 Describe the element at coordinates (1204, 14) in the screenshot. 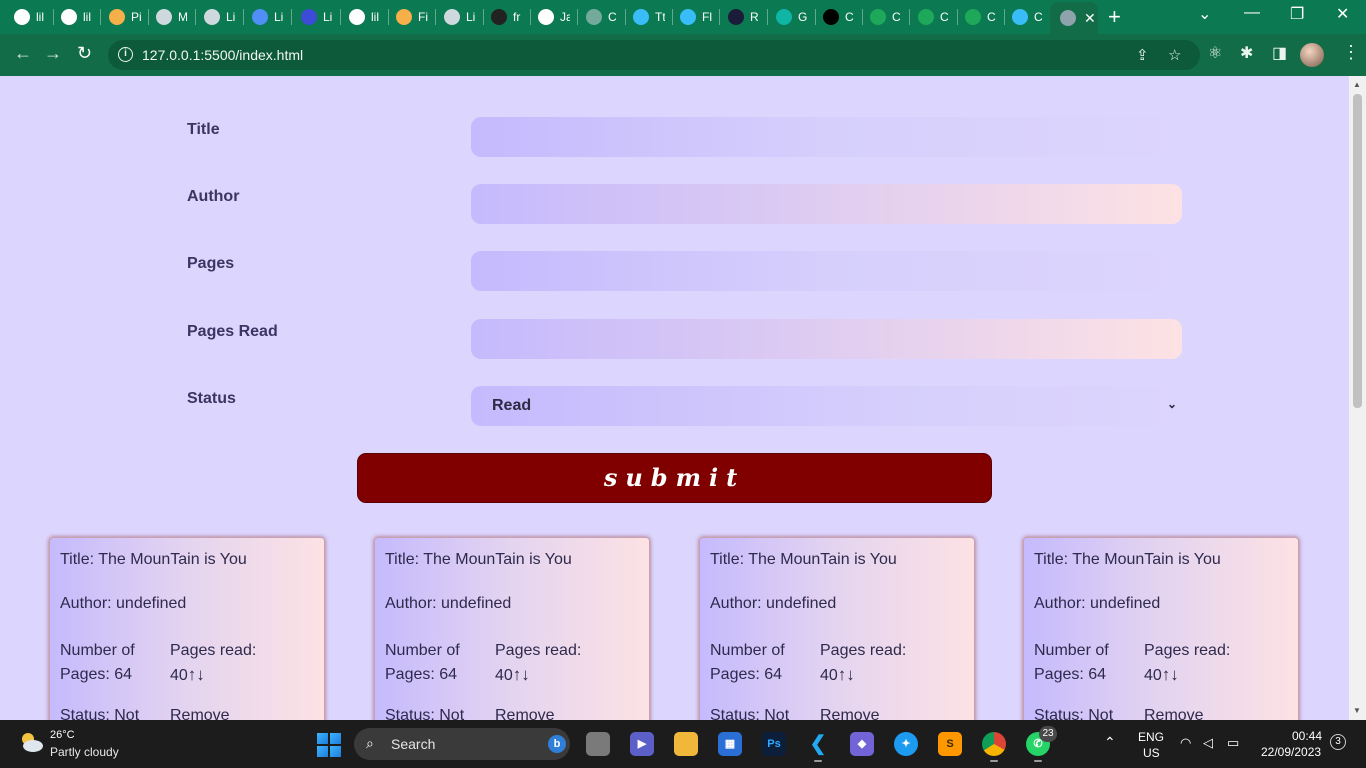

I see `tab-search-icon: ⌄` at that location.